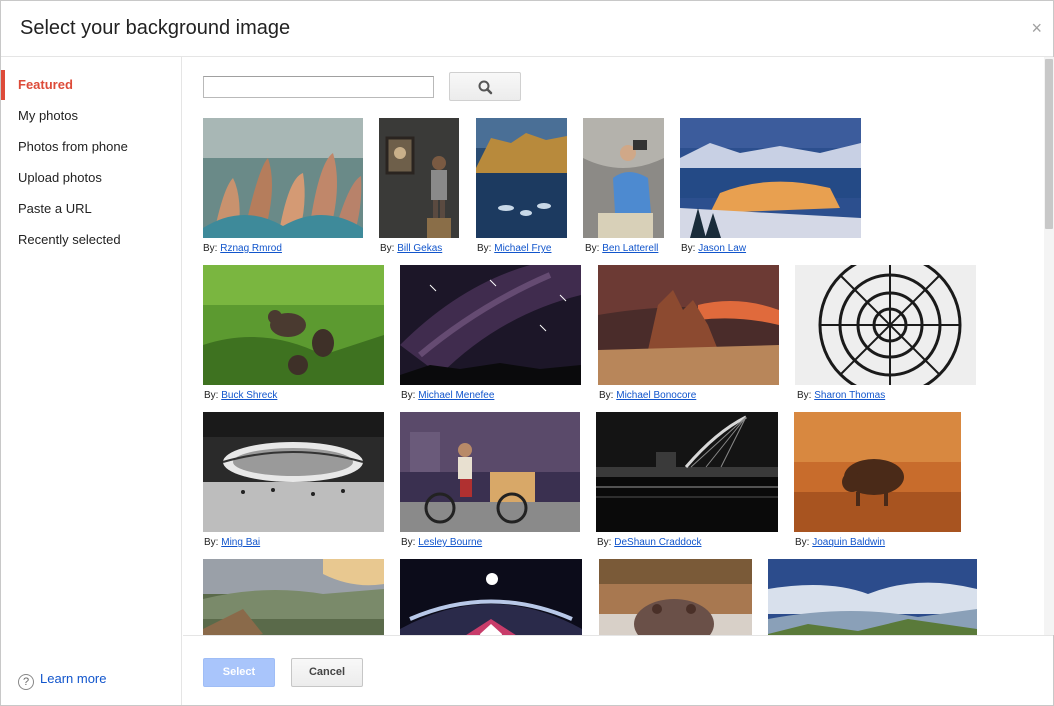 Image resolution: width=1054 pixels, height=706 pixels. What do you see at coordinates (91, 240) in the screenshot?
I see `sidebar-item-recently-selected: Recently selected` at bounding box center [91, 240].